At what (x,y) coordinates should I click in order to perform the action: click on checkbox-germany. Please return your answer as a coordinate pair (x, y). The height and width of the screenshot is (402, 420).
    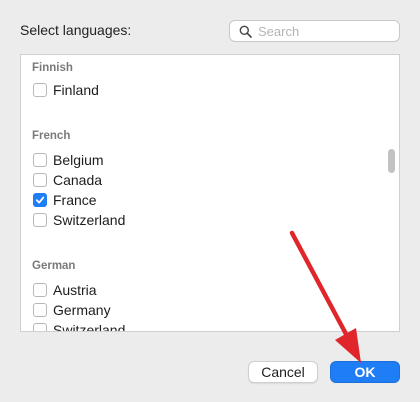
    Looking at the image, I should click on (40, 310).